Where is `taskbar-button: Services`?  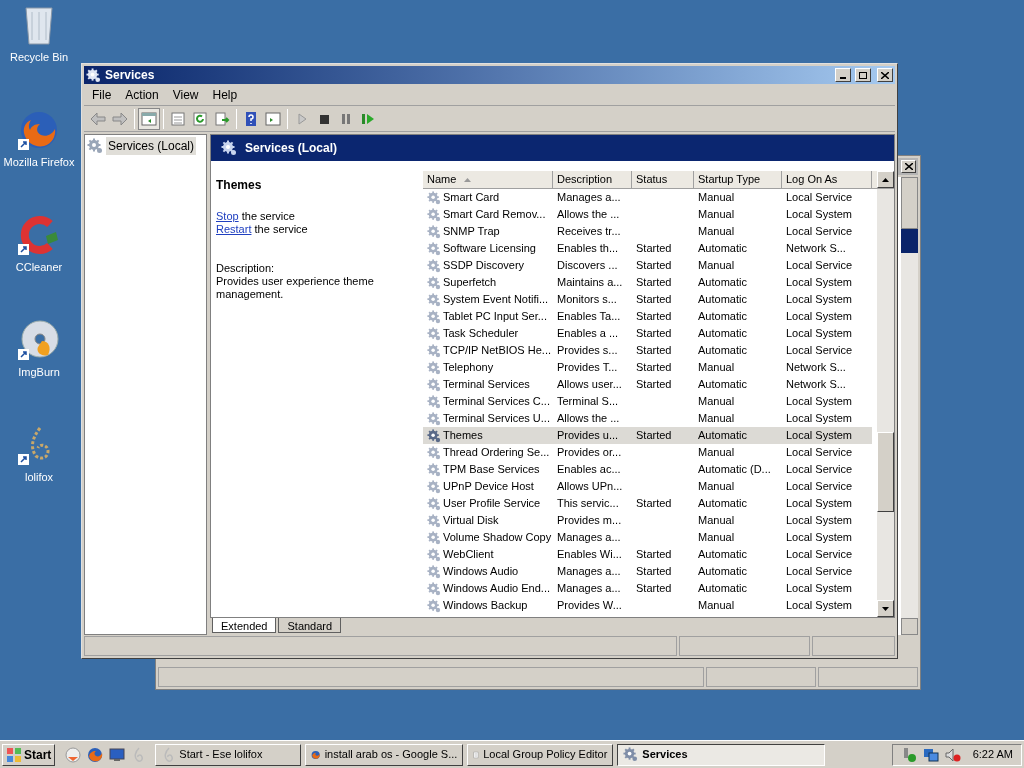
taskbar-button: Services is located at coordinates (721, 754).